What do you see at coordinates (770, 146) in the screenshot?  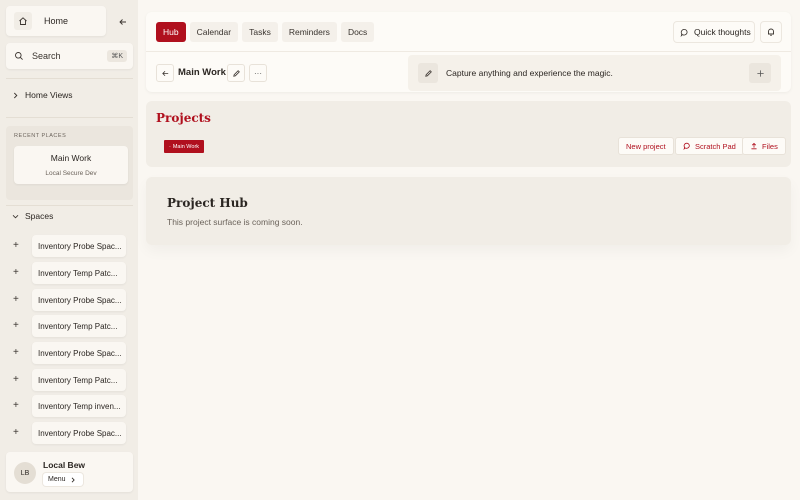 I see `files-label: Files` at bounding box center [770, 146].